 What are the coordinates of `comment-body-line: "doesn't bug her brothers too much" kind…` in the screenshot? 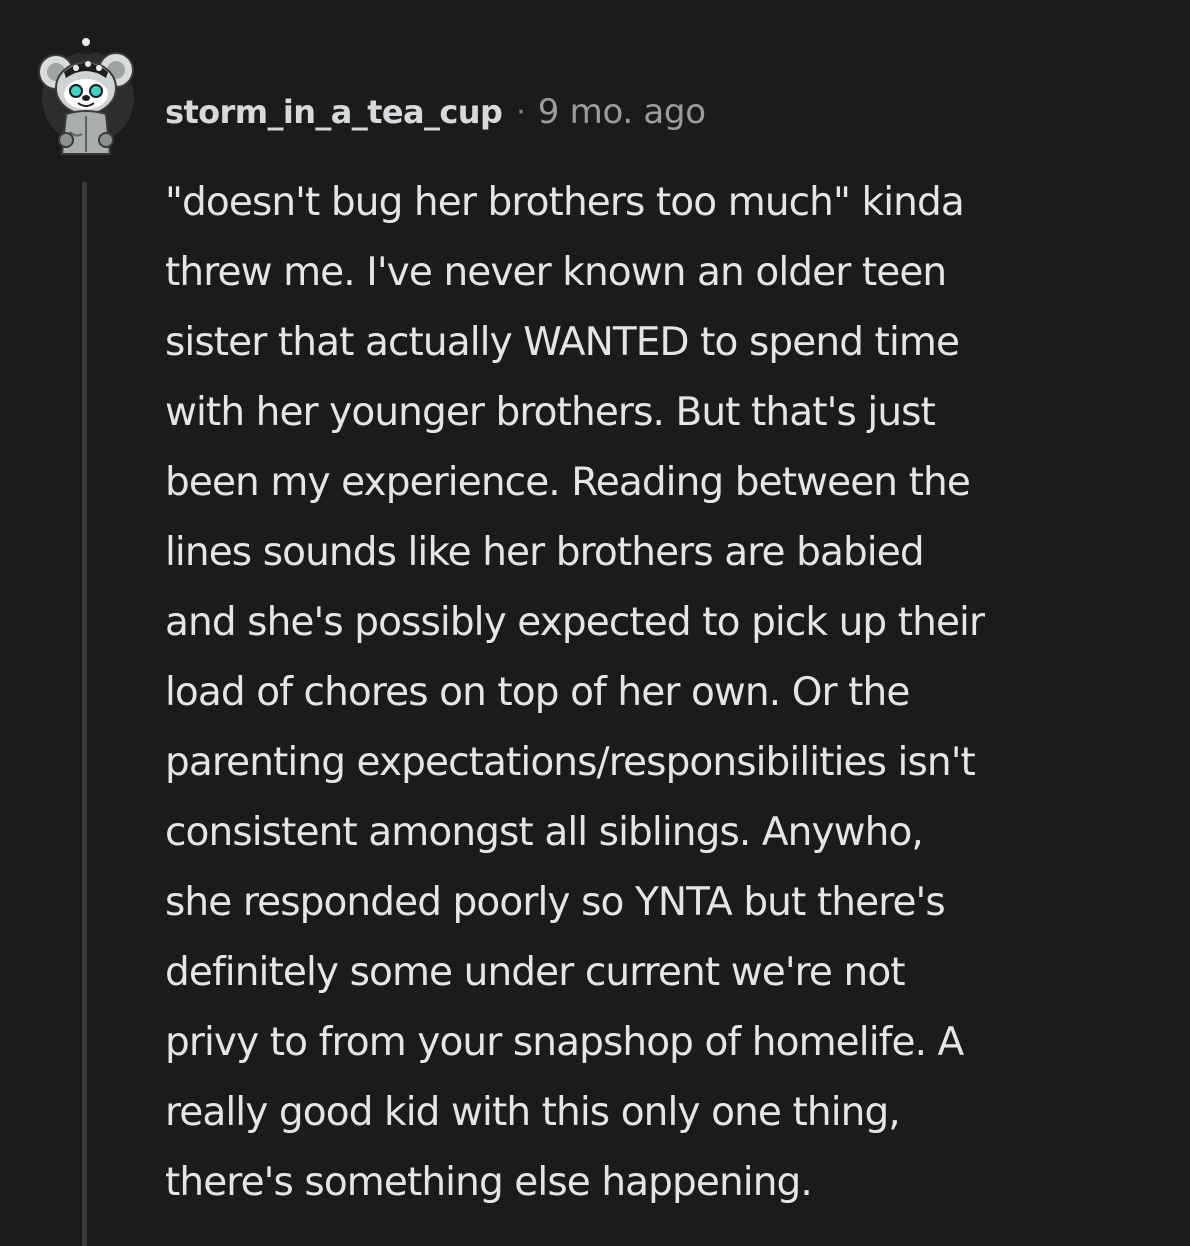 It's located at (565, 202).